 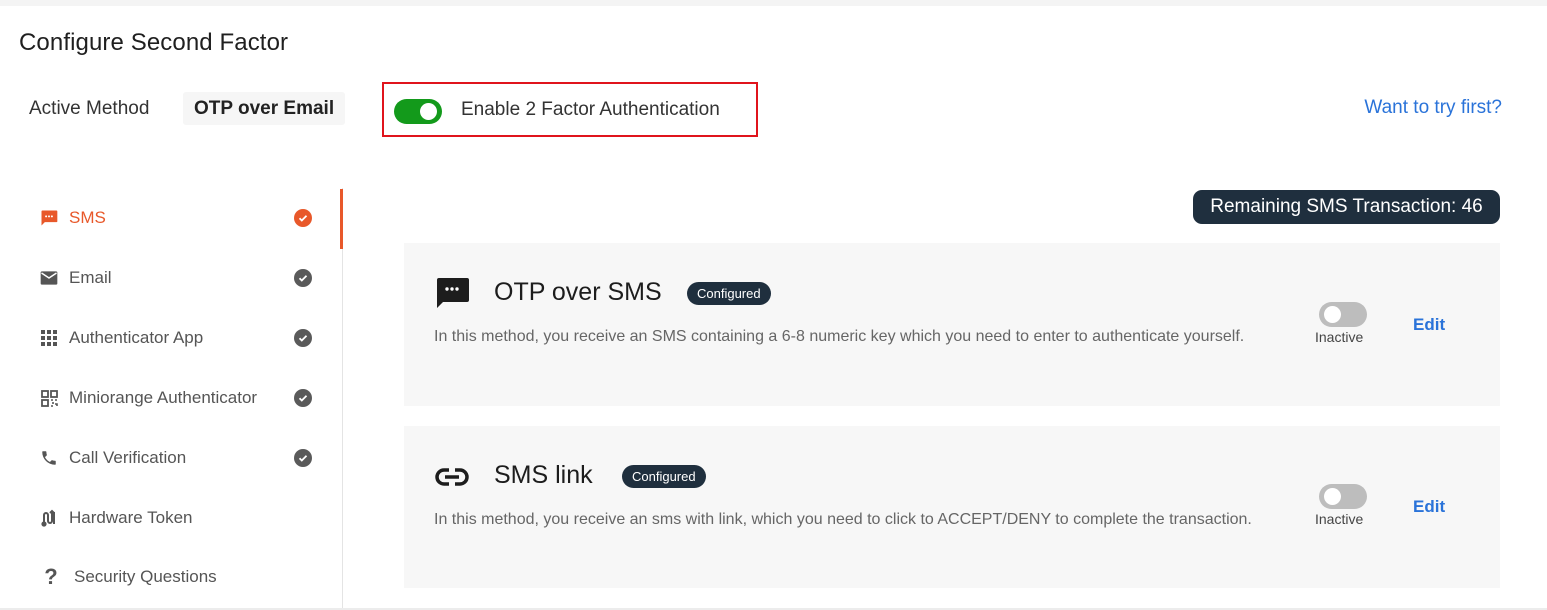 I want to click on qr-code-icon, so click(x=49, y=398).